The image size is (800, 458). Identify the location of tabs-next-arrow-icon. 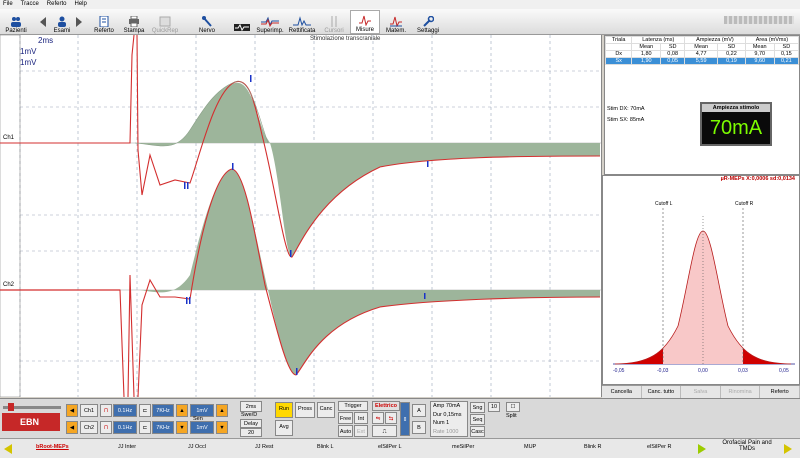
(702, 449).